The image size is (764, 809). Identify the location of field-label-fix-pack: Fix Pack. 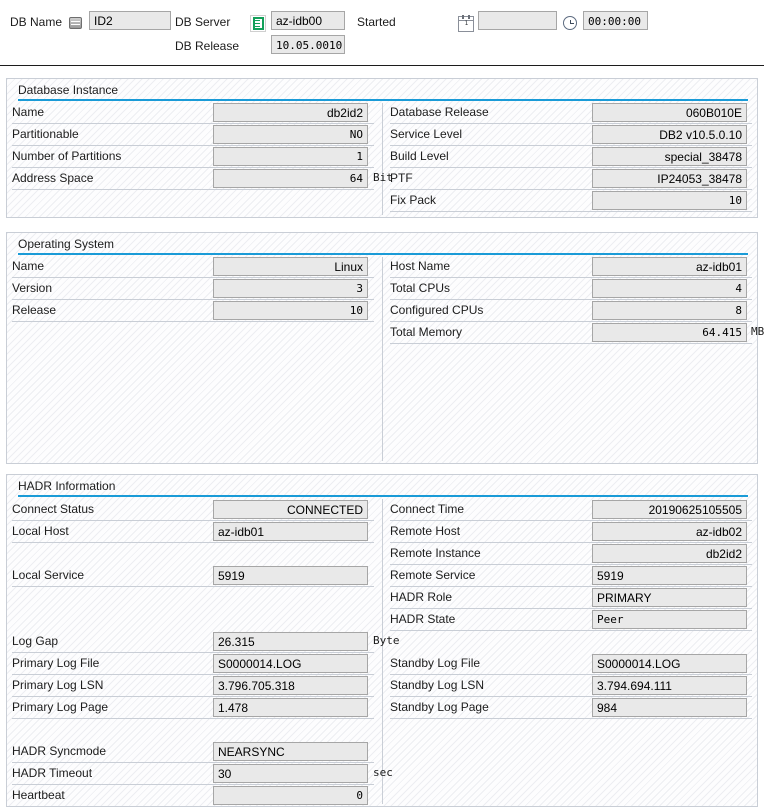
(413, 200).